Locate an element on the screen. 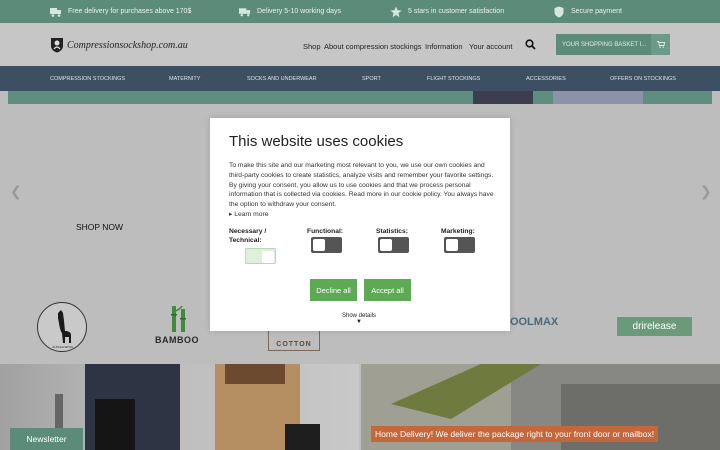  logo-crest-icon is located at coordinates (57, 45).